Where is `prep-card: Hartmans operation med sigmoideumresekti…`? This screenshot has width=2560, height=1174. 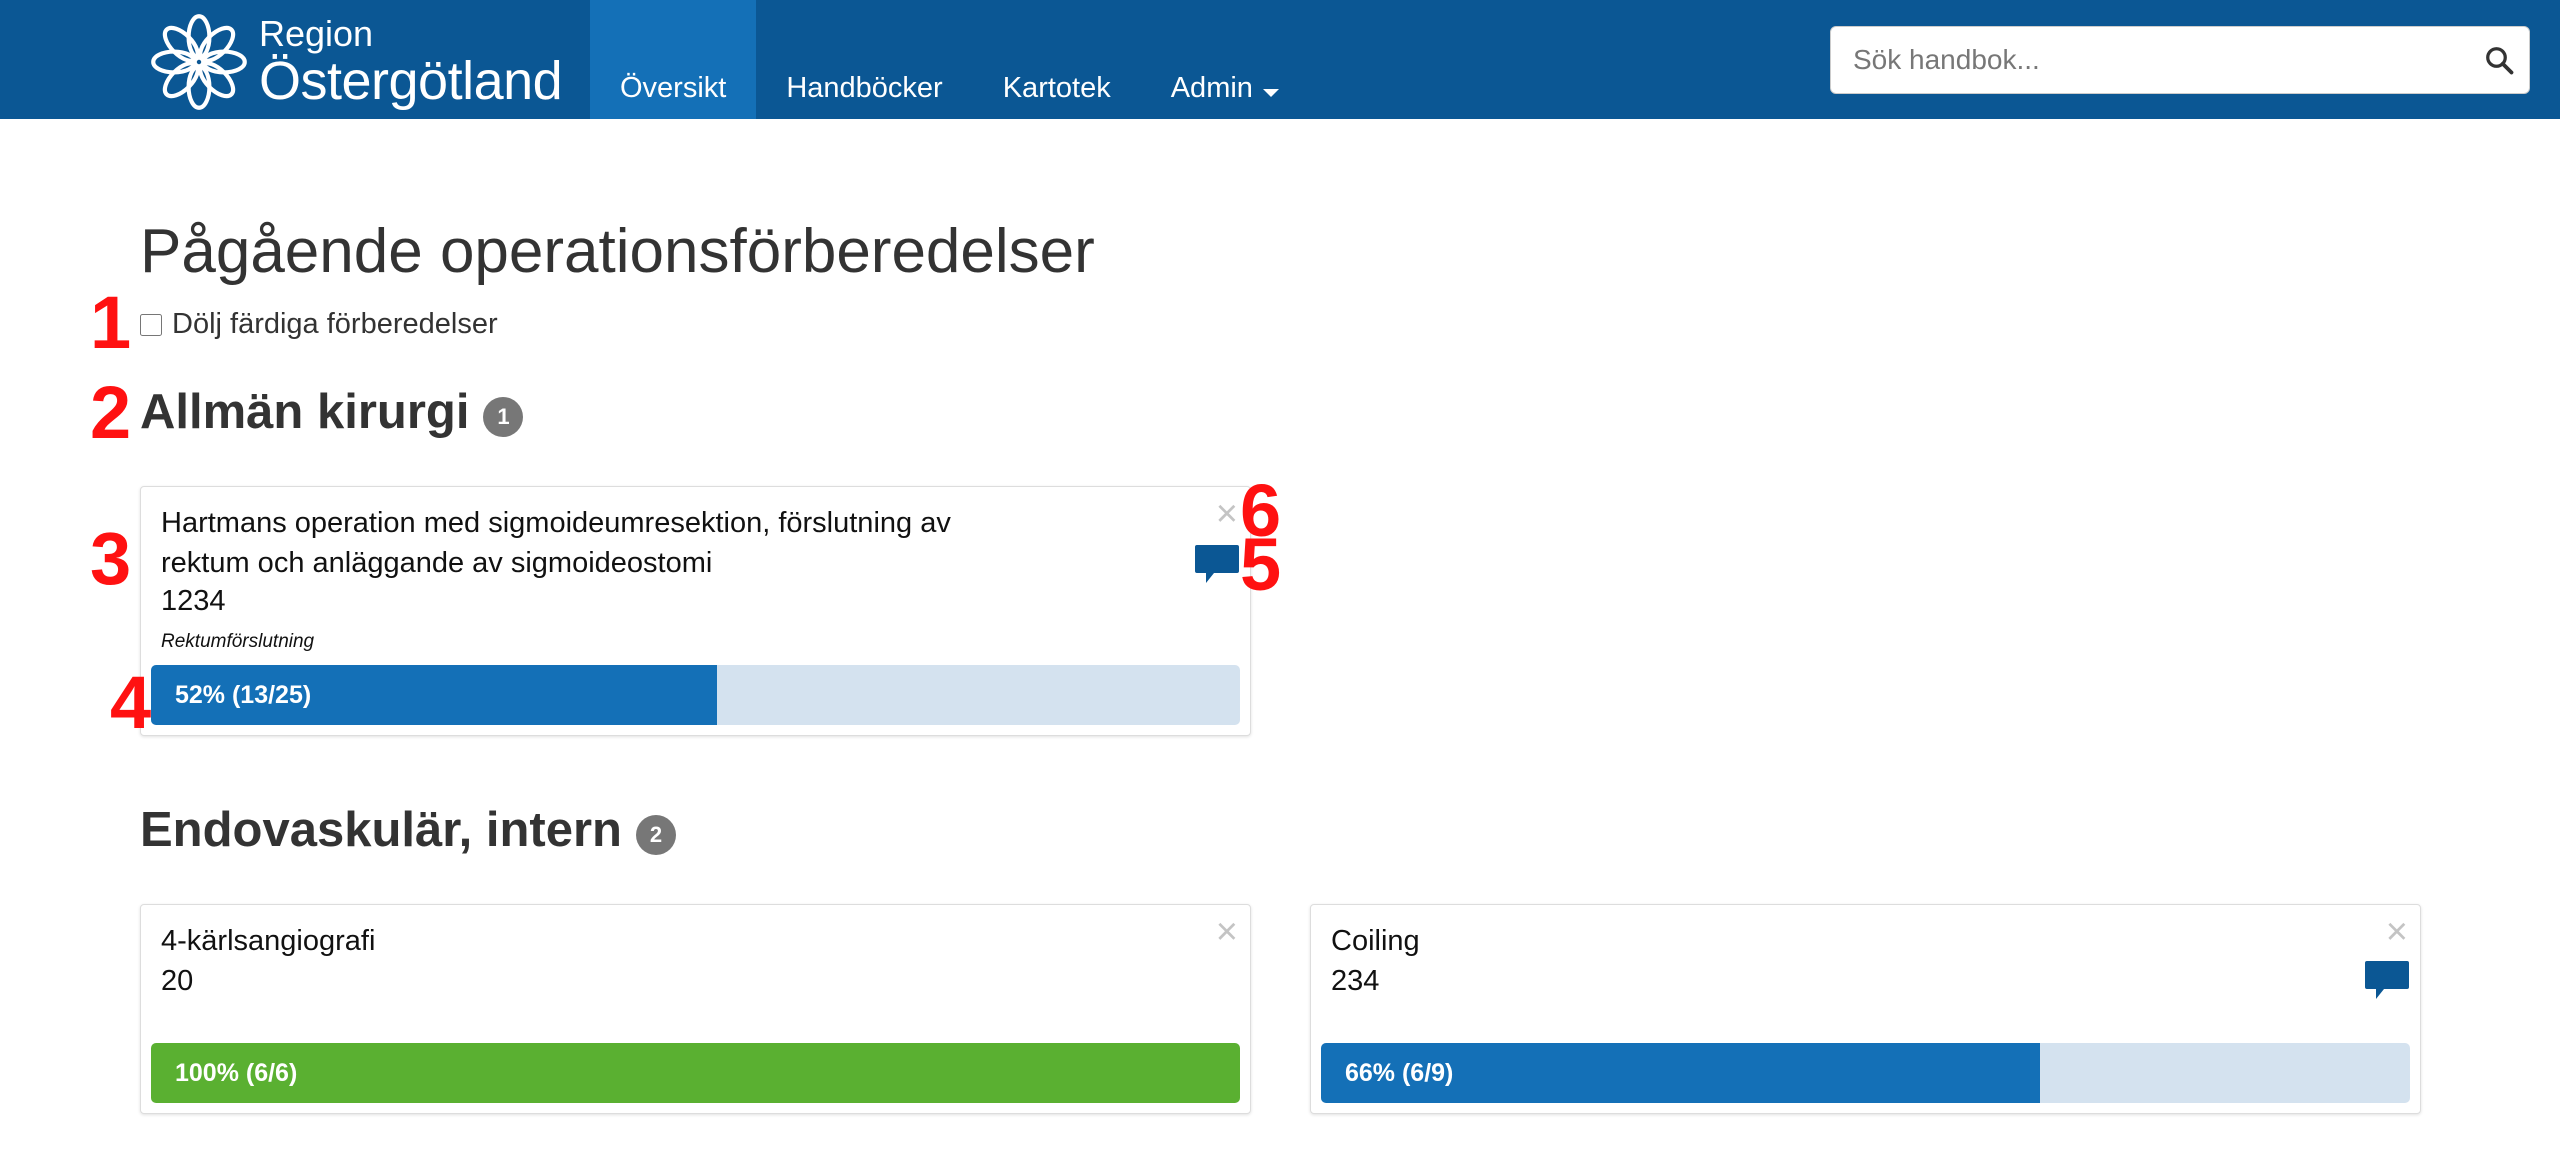
prep-card: Hartmans operation med sigmoideumresekti… is located at coordinates (695, 611).